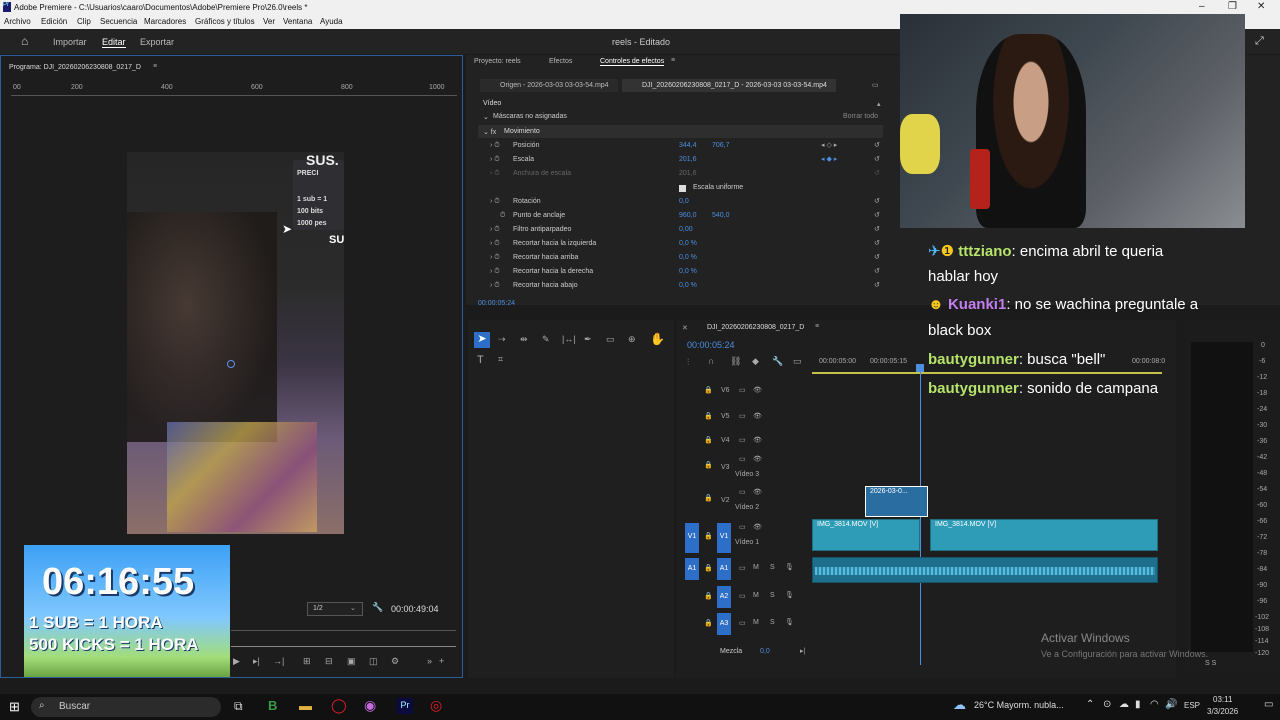 The width and height of the screenshot is (1280, 720). What do you see at coordinates (373, 661) in the screenshot?
I see `comparison-icon: ◫` at bounding box center [373, 661].